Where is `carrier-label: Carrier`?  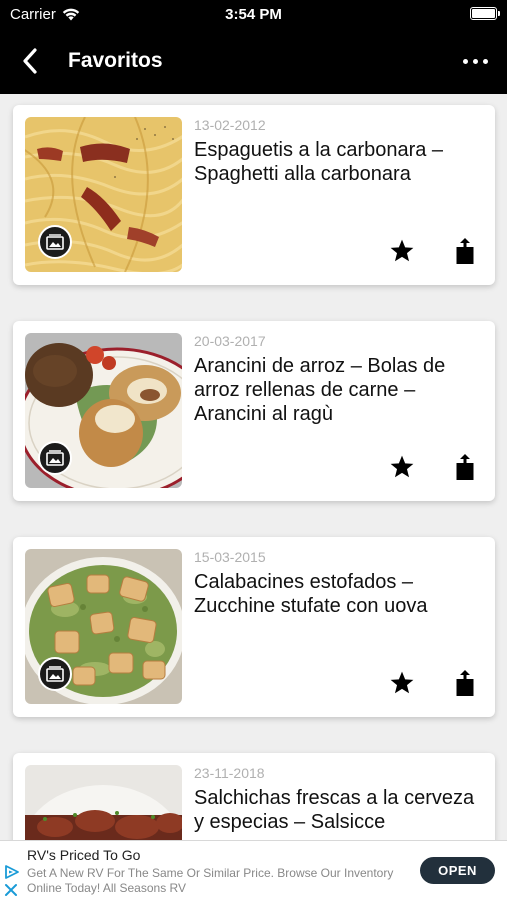 carrier-label: Carrier is located at coordinates (33, 14).